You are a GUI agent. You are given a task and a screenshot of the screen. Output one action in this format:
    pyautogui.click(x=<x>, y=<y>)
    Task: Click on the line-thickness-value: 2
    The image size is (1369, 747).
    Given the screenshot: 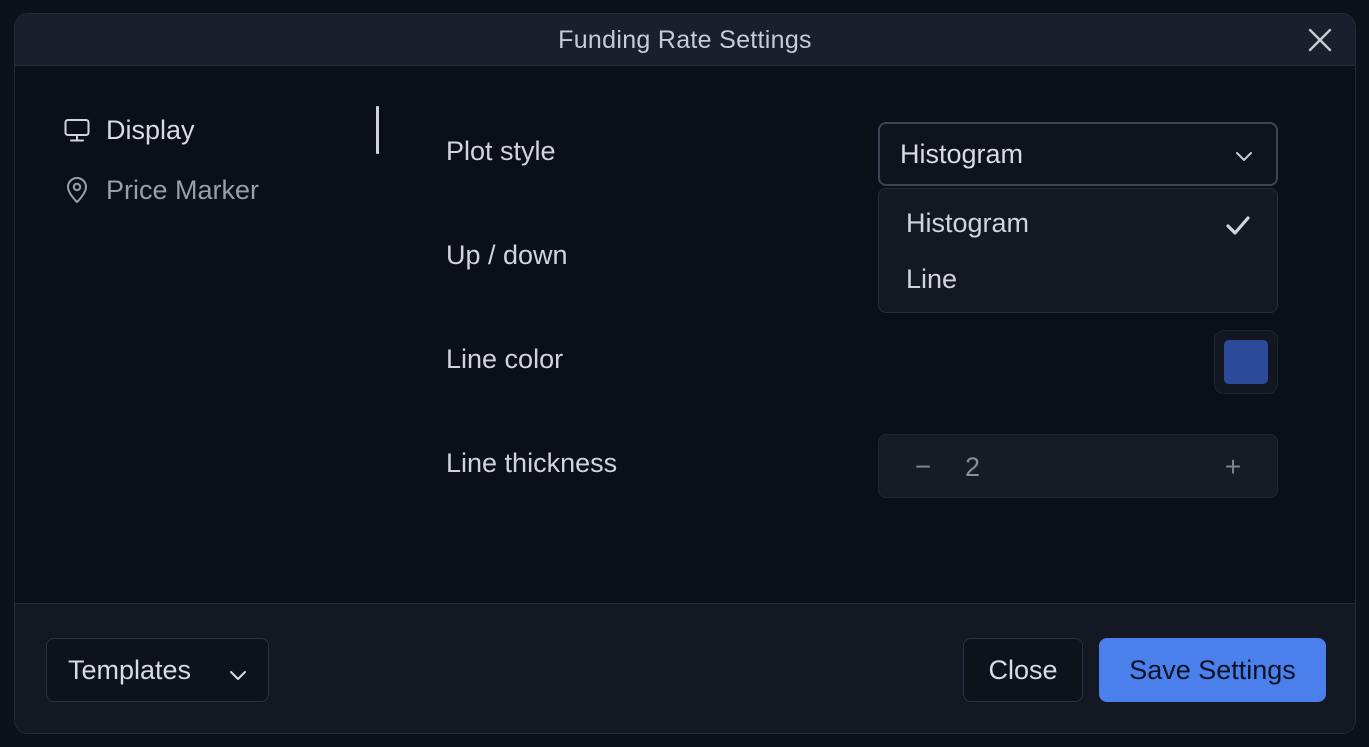 What is the action you would take?
    pyautogui.click(x=1015, y=467)
    